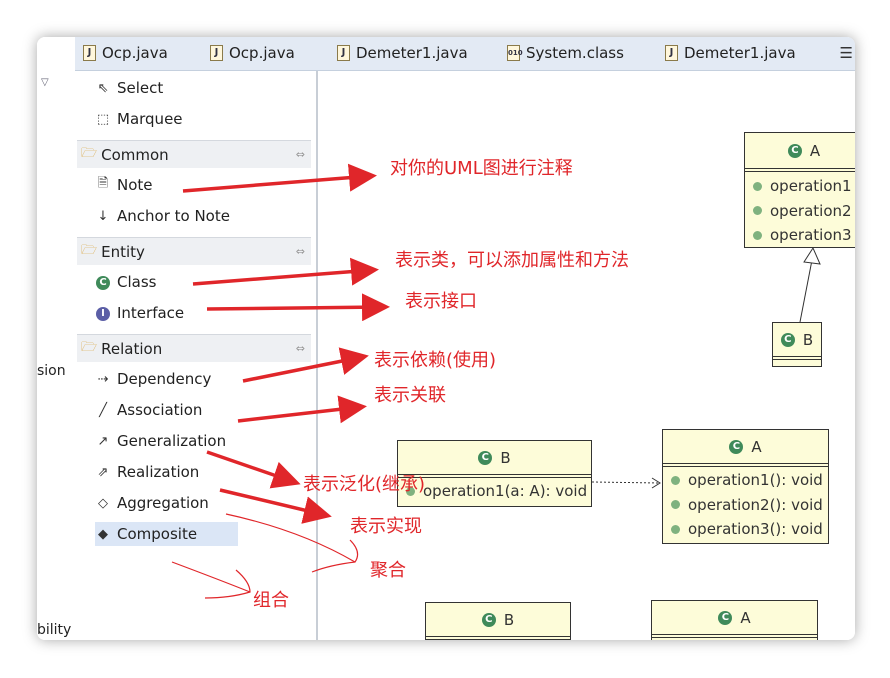  What do you see at coordinates (150, 119) in the screenshot?
I see `item-label: Marquee` at bounding box center [150, 119].